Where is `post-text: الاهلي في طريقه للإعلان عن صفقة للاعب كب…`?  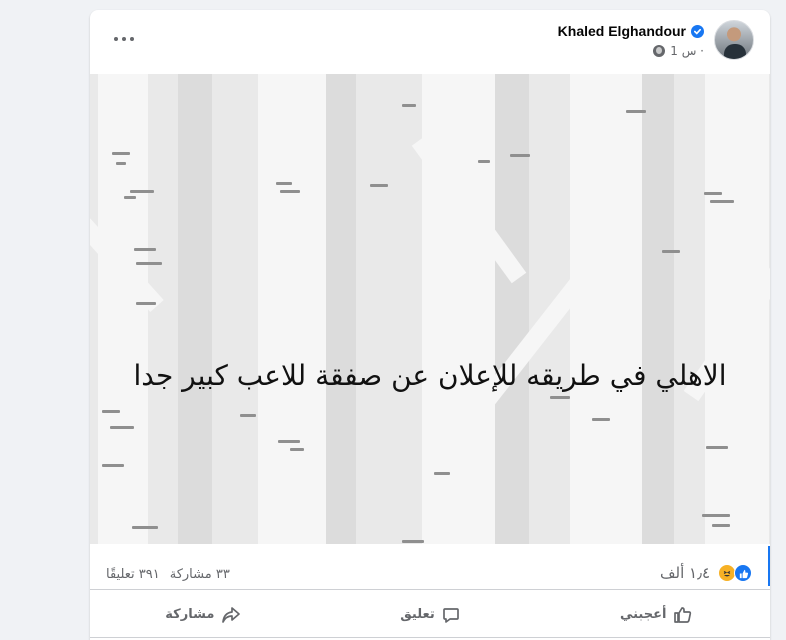 post-text: الاهلي في طريقه للإعلان عن صفقة للاعب كب… is located at coordinates (430, 375).